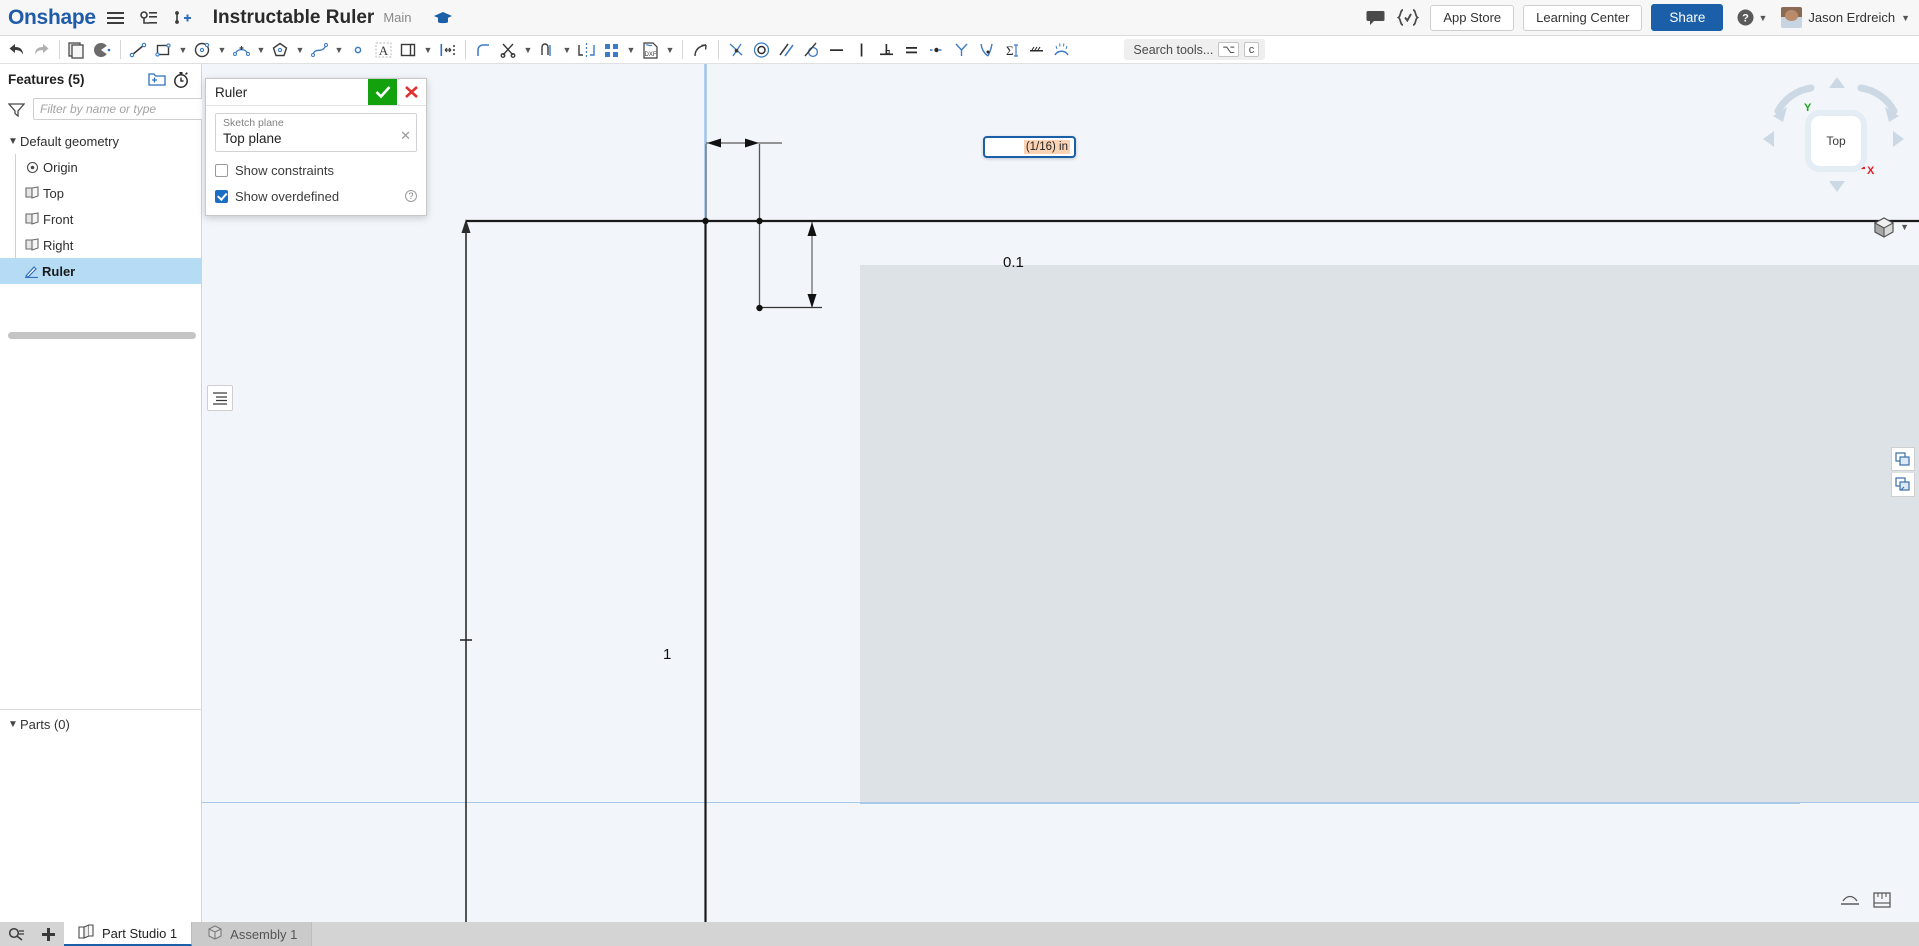 The width and height of the screenshot is (1919, 946). What do you see at coordinates (221, 170) in the screenshot?
I see `show-constraints-checkbox` at bounding box center [221, 170].